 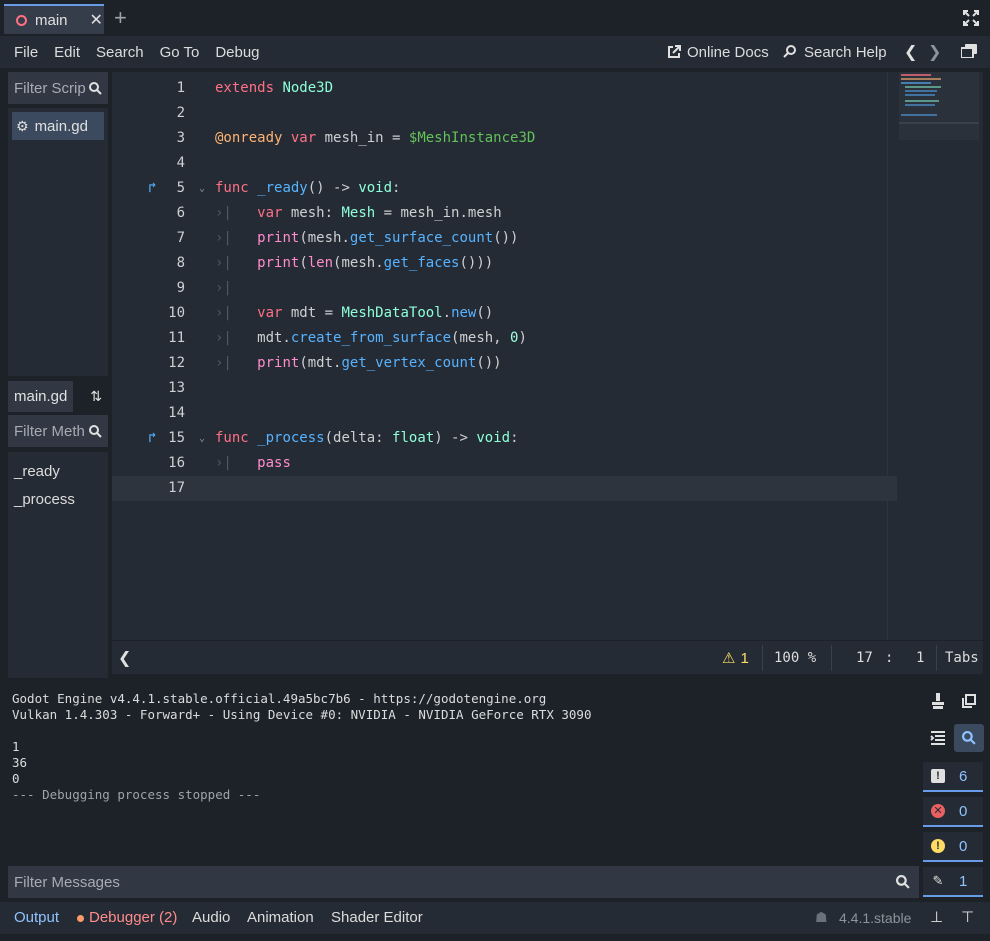 What do you see at coordinates (938, 738) in the screenshot?
I see `collapse-duplicates-icon` at bounding box center [938, 738].